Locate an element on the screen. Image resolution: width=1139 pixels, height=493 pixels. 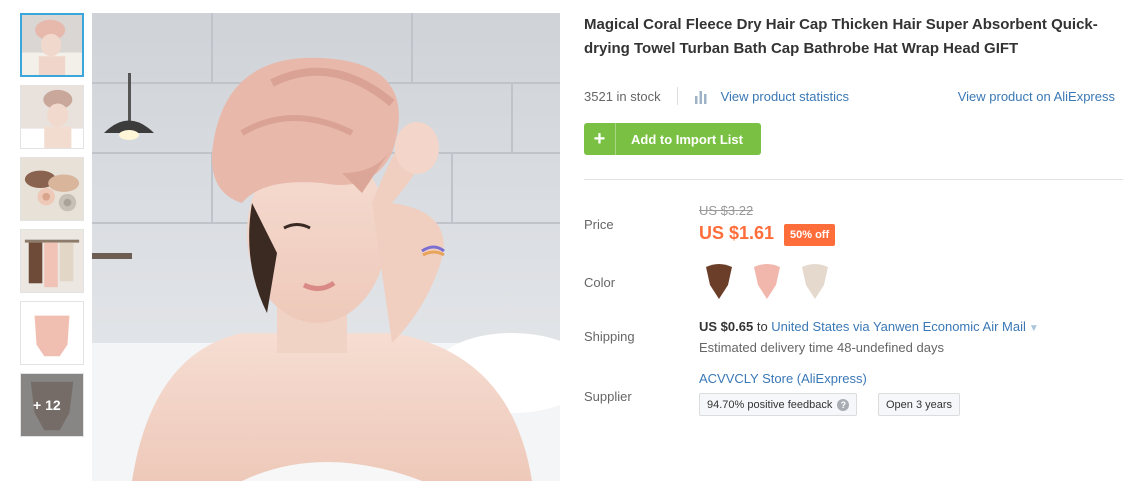
store-age-badge: Open 3 years is located at coordinates (919, 404).